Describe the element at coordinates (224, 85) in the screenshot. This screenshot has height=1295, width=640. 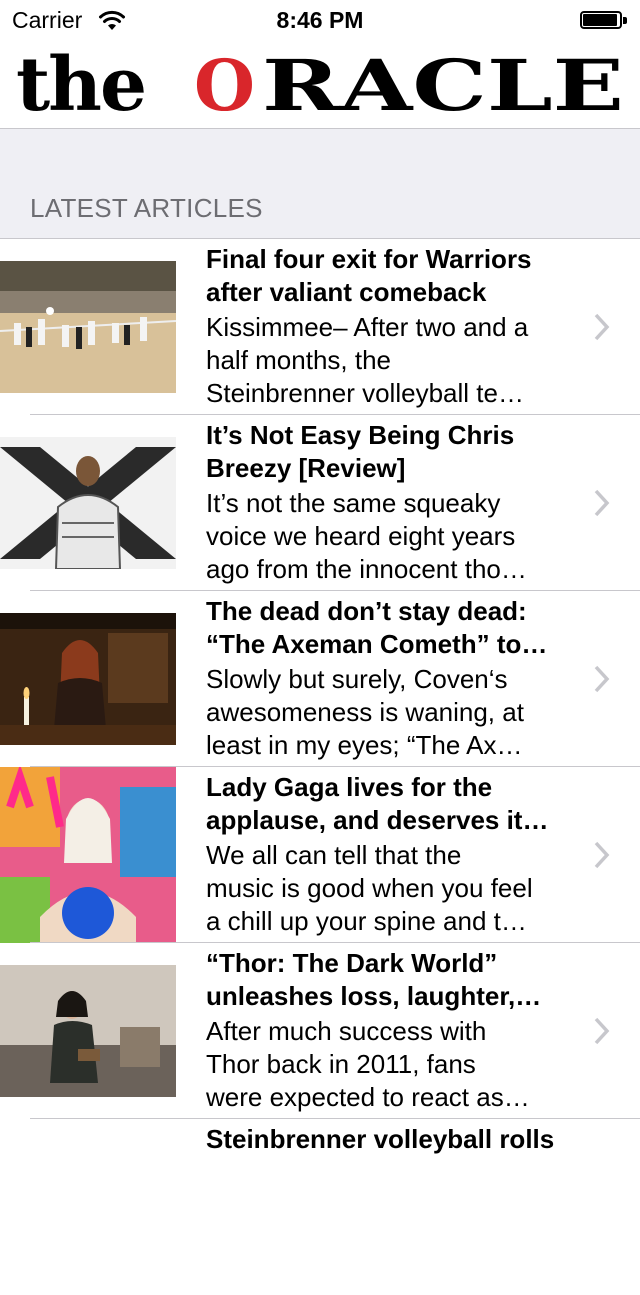
I see `logo-o: O` at that location.